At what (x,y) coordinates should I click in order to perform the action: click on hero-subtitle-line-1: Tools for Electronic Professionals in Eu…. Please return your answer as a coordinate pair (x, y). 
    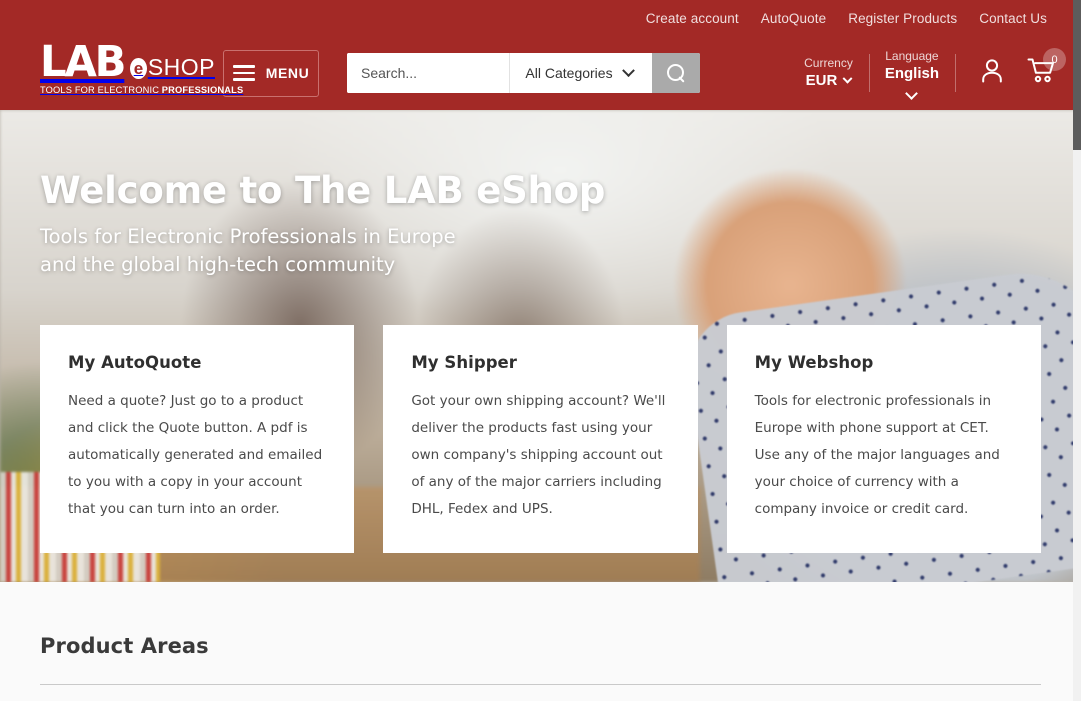
    Looking at the image, I should click on (248, 237).